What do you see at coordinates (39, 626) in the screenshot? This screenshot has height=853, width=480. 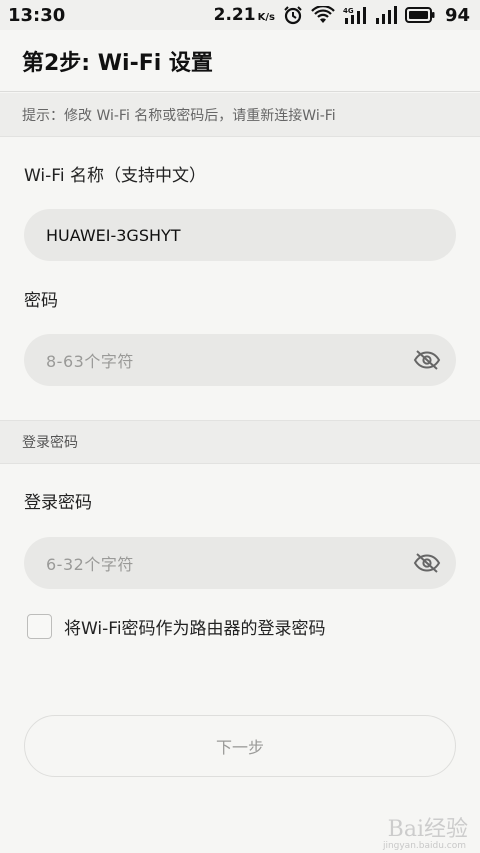 I see `use-wifi-password-checkbox` at bounding box center [39, 626].